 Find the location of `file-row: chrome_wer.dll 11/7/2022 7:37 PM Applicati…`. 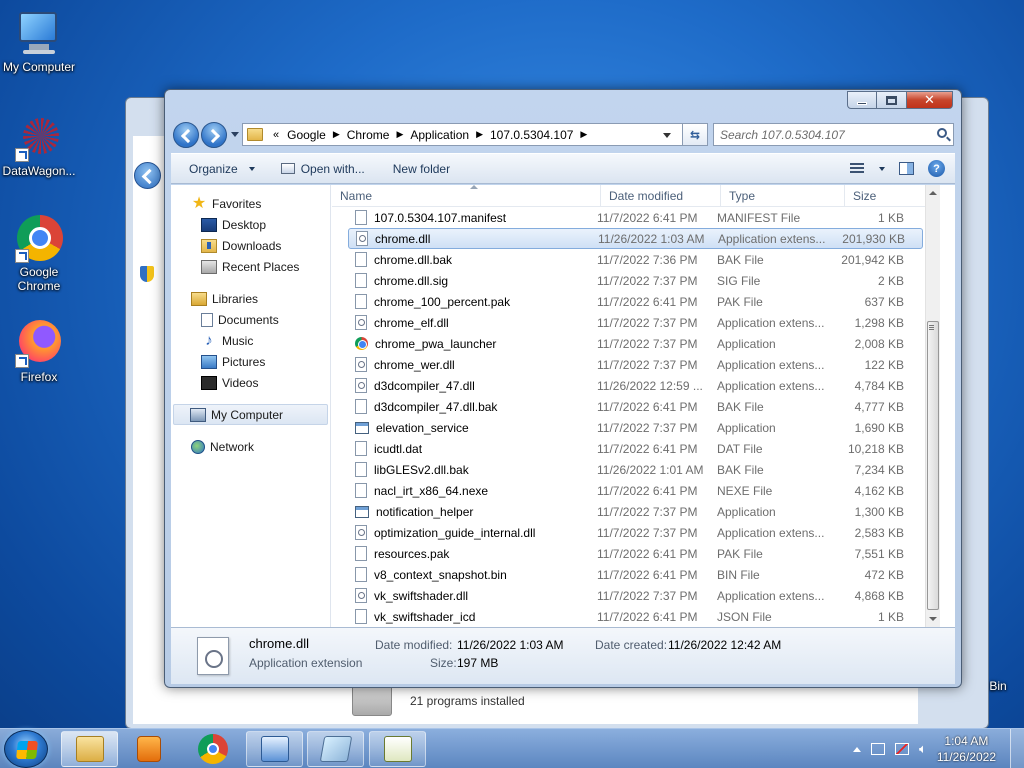

file-row: chrome_wer.dll 11/7/2022 7:37 PM Applicati… is located at coordinates (636, 364).